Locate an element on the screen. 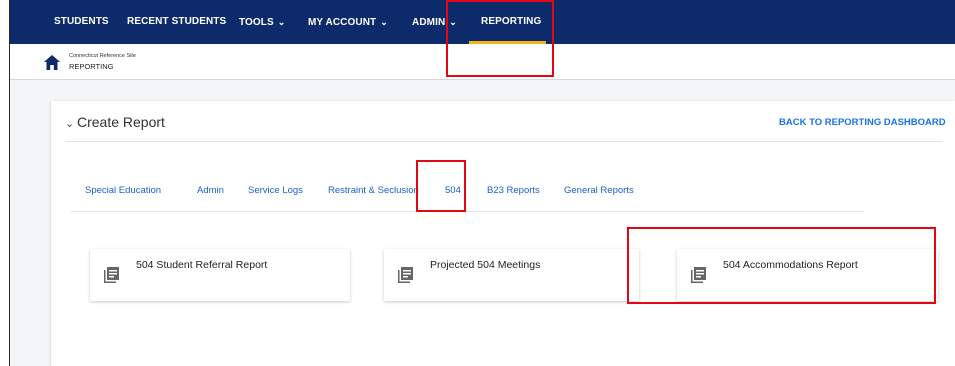 The image size is (955, 366). nav-admin: ADMIN ⌄ is located at coordinates (434, 22).